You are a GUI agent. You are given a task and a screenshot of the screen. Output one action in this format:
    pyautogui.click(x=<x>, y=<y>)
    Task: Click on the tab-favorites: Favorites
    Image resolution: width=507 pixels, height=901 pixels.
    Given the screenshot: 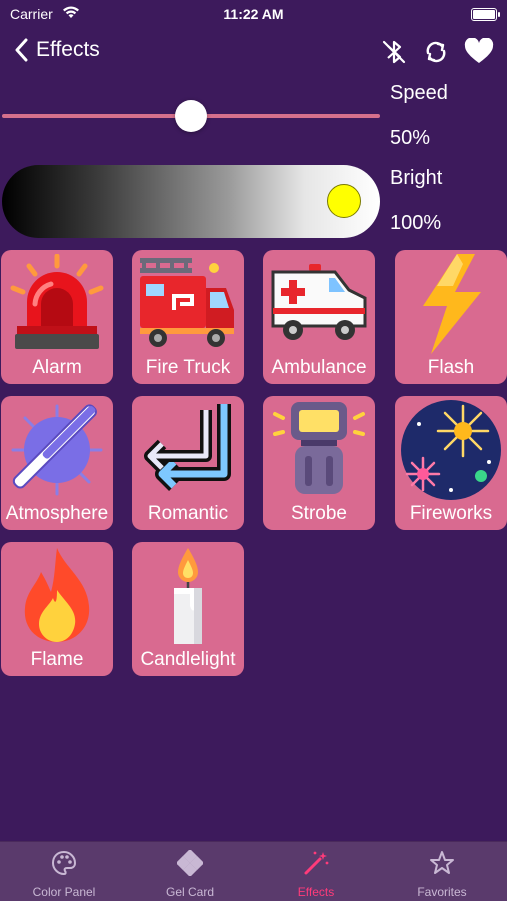 What is the action you would take?
    pyautogui.click(x=442, y=871)
    